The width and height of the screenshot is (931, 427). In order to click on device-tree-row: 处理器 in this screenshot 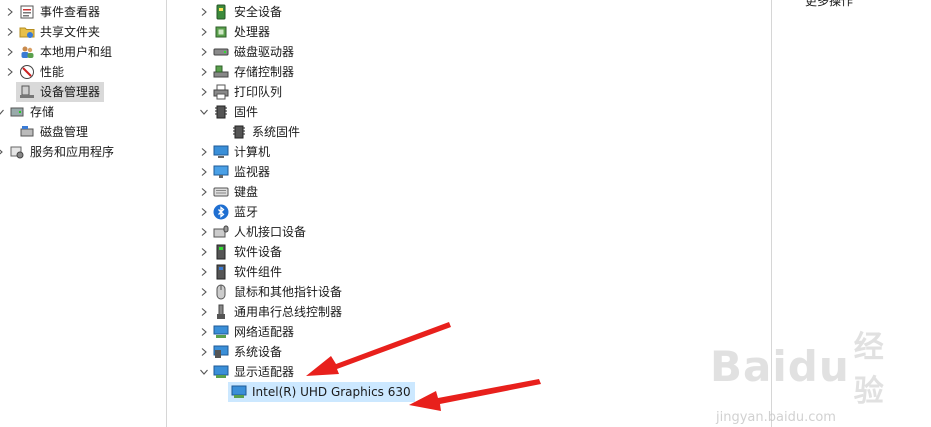, I will do `click(236, 32)`.